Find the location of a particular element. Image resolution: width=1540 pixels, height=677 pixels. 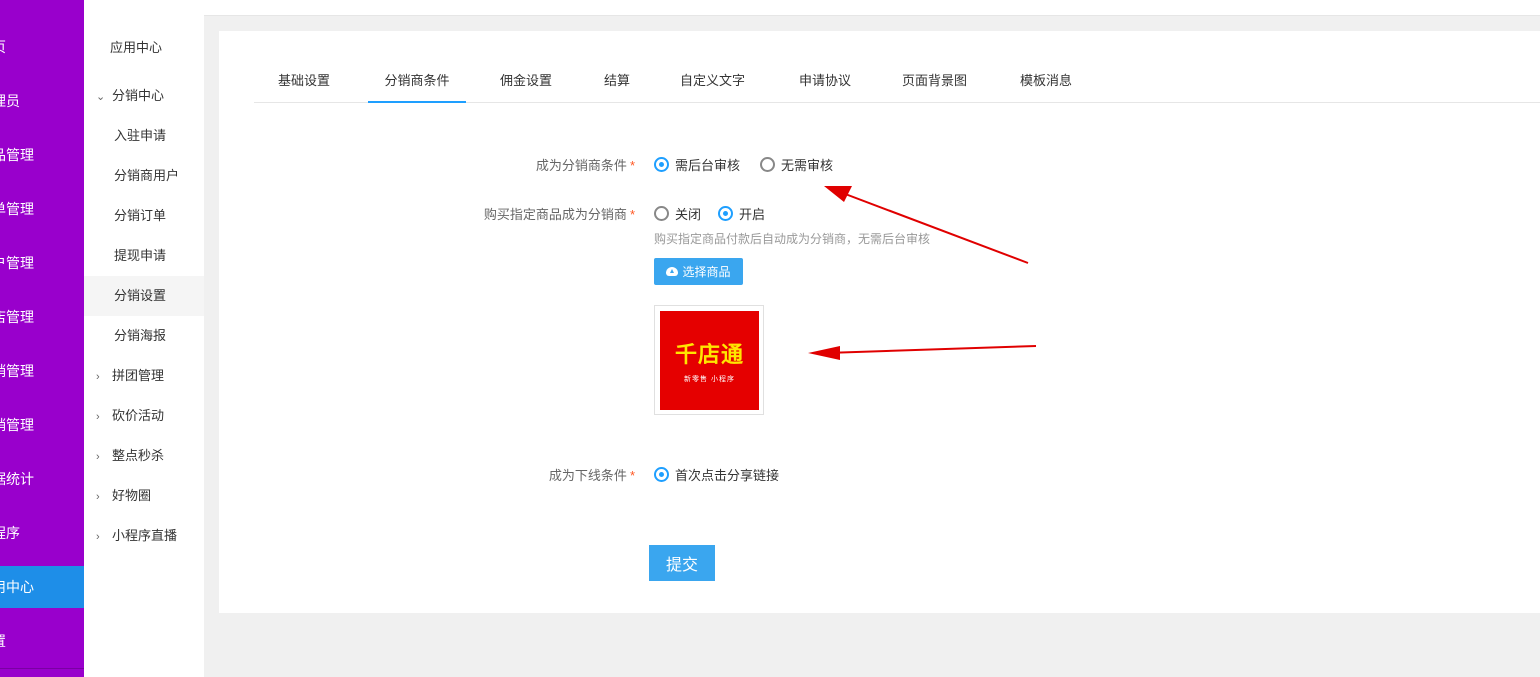

tab-commission-settings: 佣金设置 is located at coordinates (526, 82).